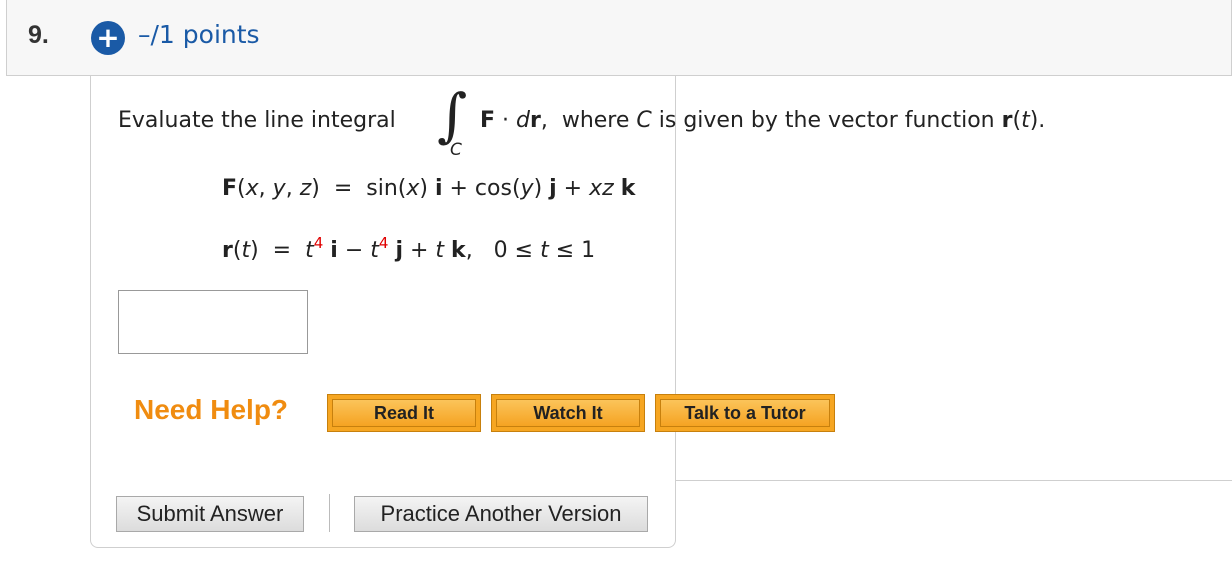 The height and width of the screenshot is (570, 1232). Describe the element at coordinates (213, 322) in the screenshot. I see `answer-input` at that location.